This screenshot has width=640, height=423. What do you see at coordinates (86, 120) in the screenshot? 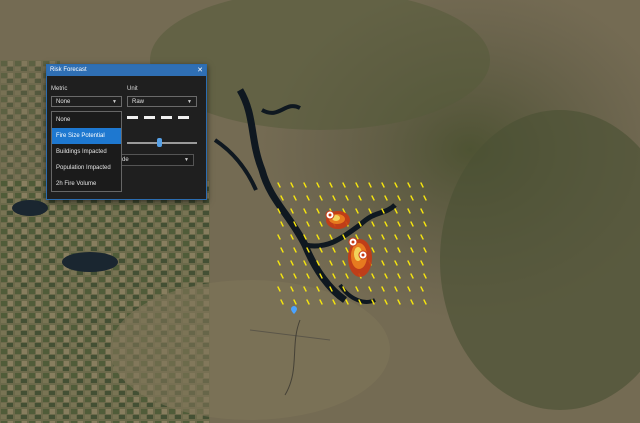
I see `metric-option-none: None` at bounding box center [86, 120].